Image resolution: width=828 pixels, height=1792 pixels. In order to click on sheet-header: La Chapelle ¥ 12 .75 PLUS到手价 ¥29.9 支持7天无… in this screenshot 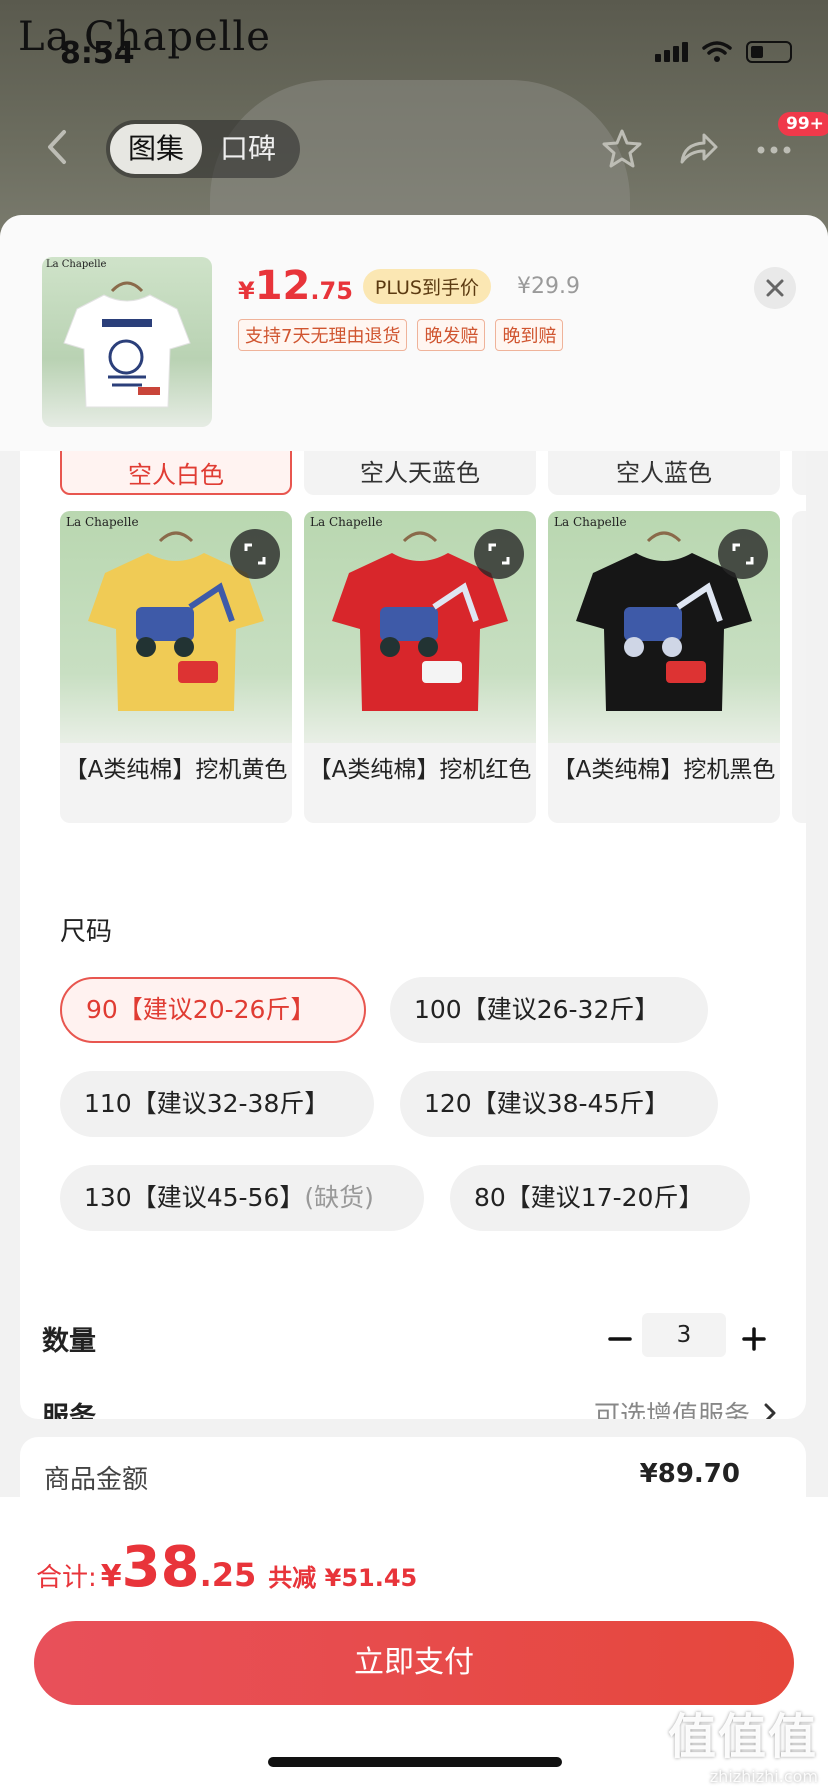, I will do `click(414, 333)`.